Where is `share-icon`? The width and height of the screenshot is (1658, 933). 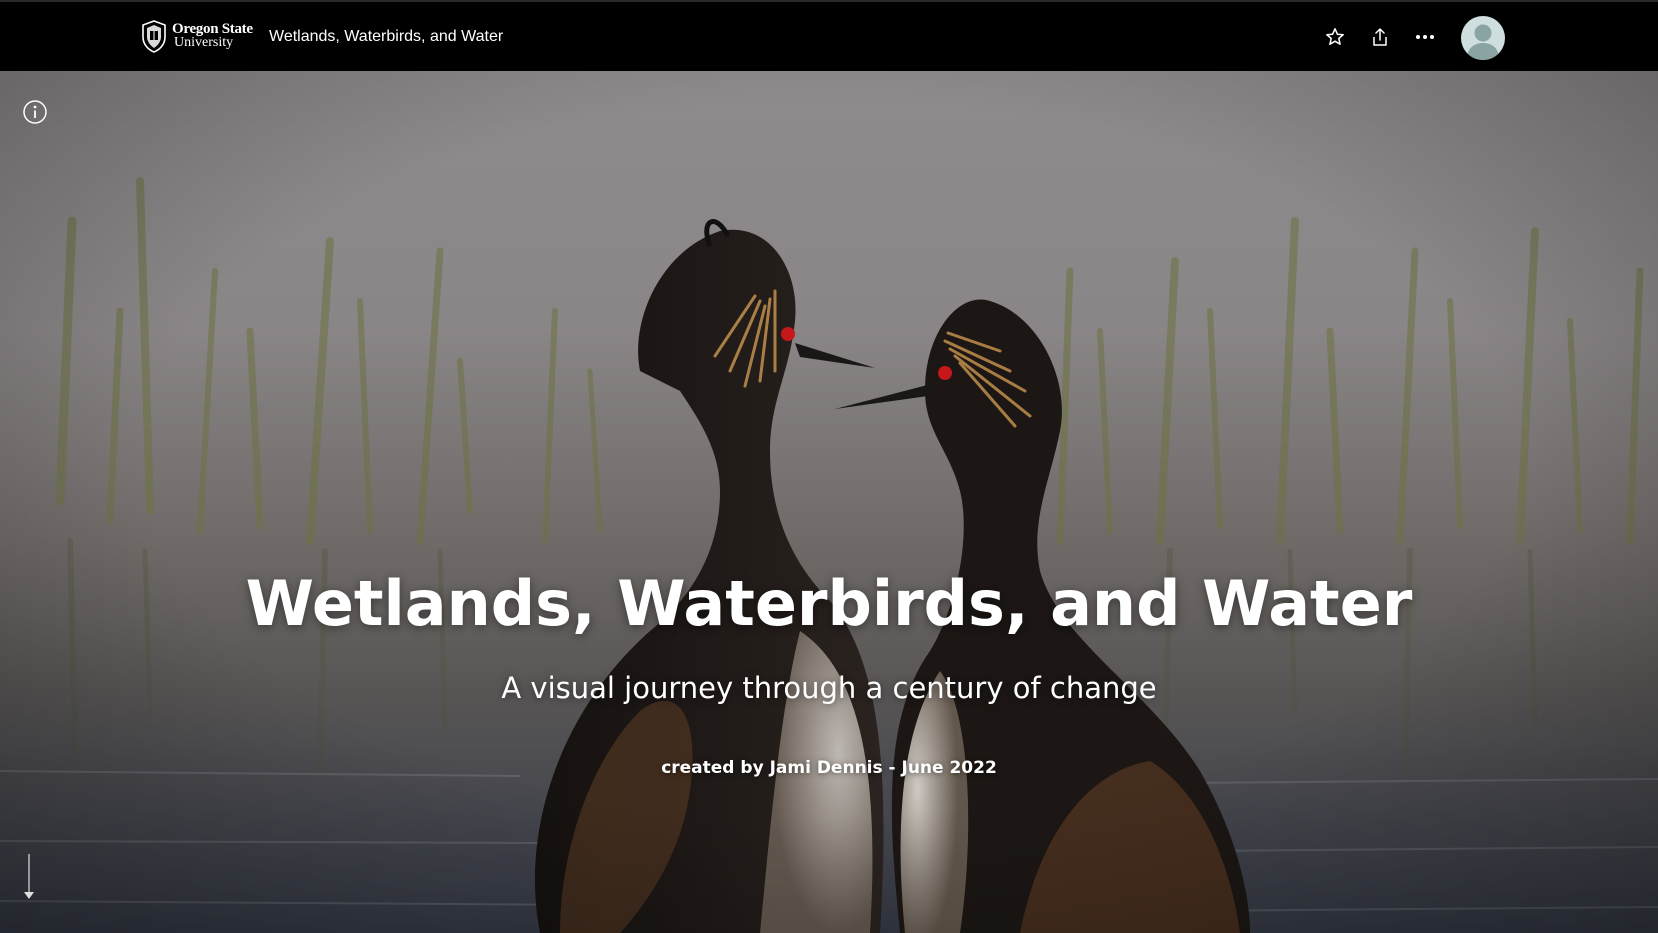
share-icon is located at coordinates (1380, 37).